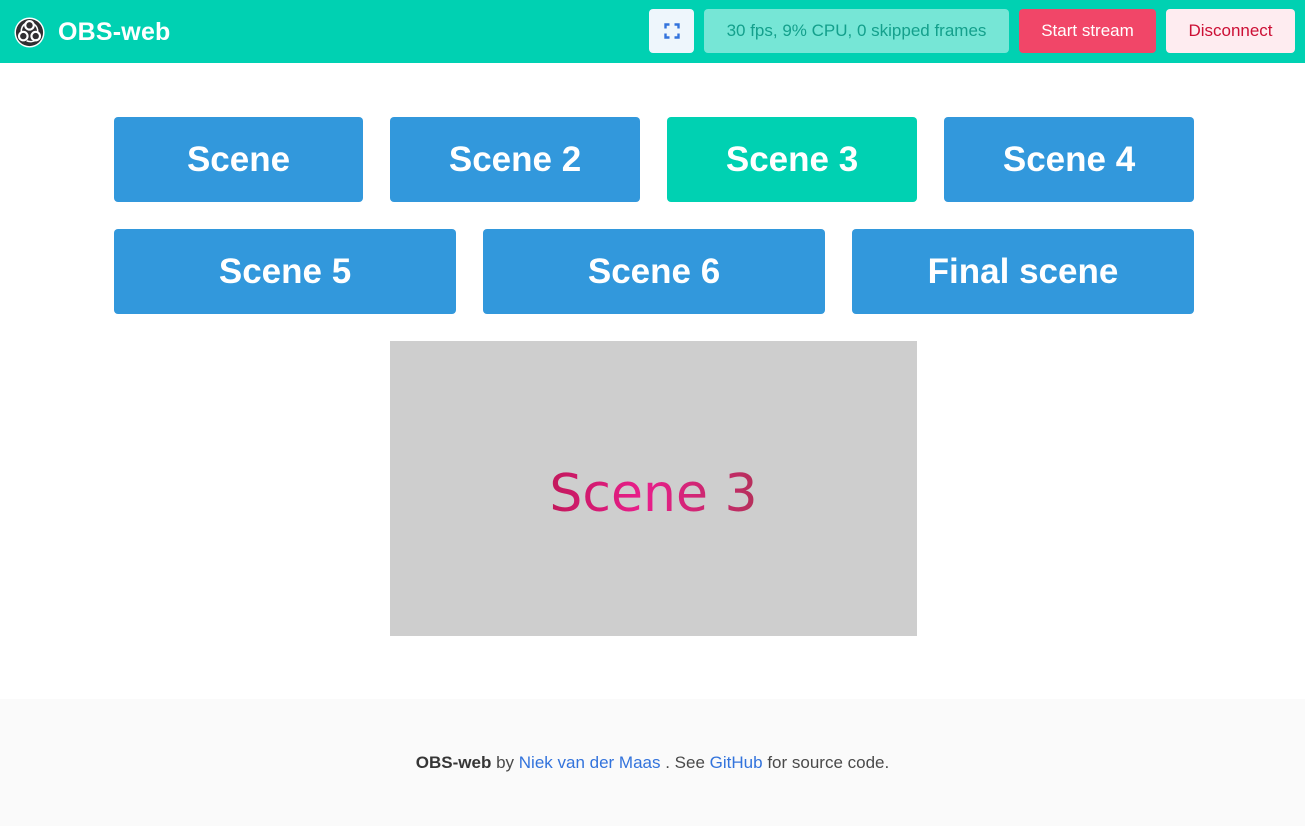  What do you see at coordinates (285, 271) in the screenshot?
I see `scene-button-5: Scene 5` at bounding box center [285, 271].